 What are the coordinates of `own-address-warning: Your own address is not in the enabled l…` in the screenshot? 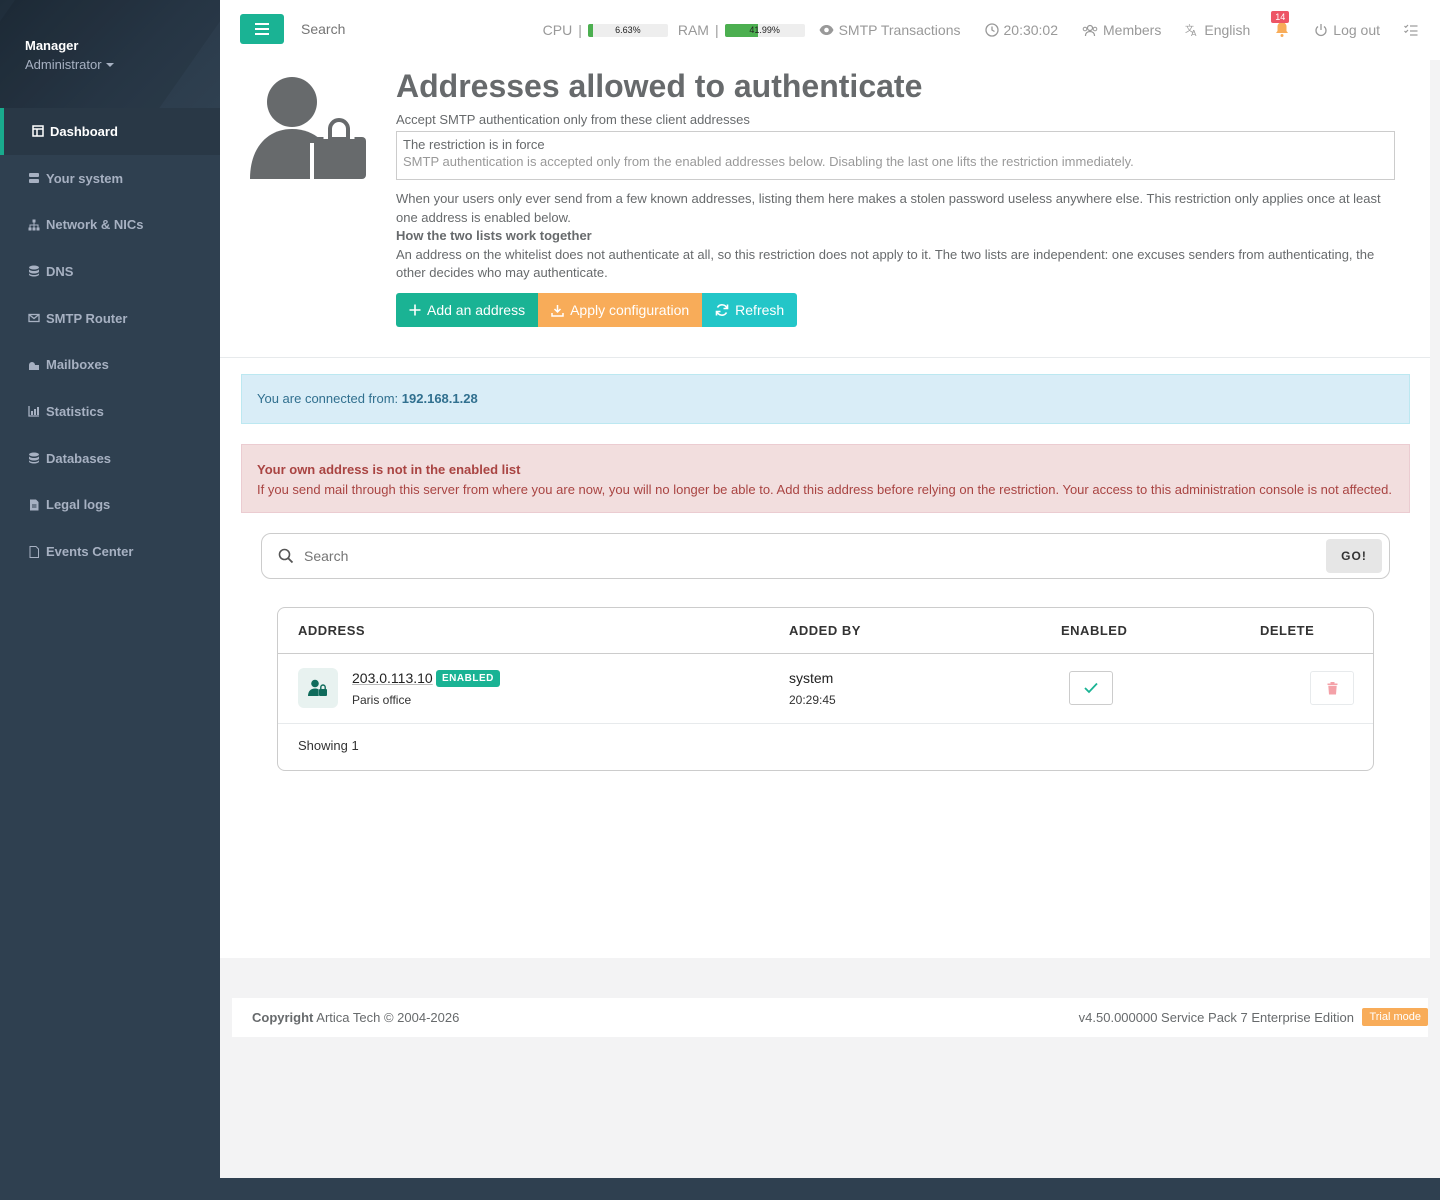 It's located at (825, 478).